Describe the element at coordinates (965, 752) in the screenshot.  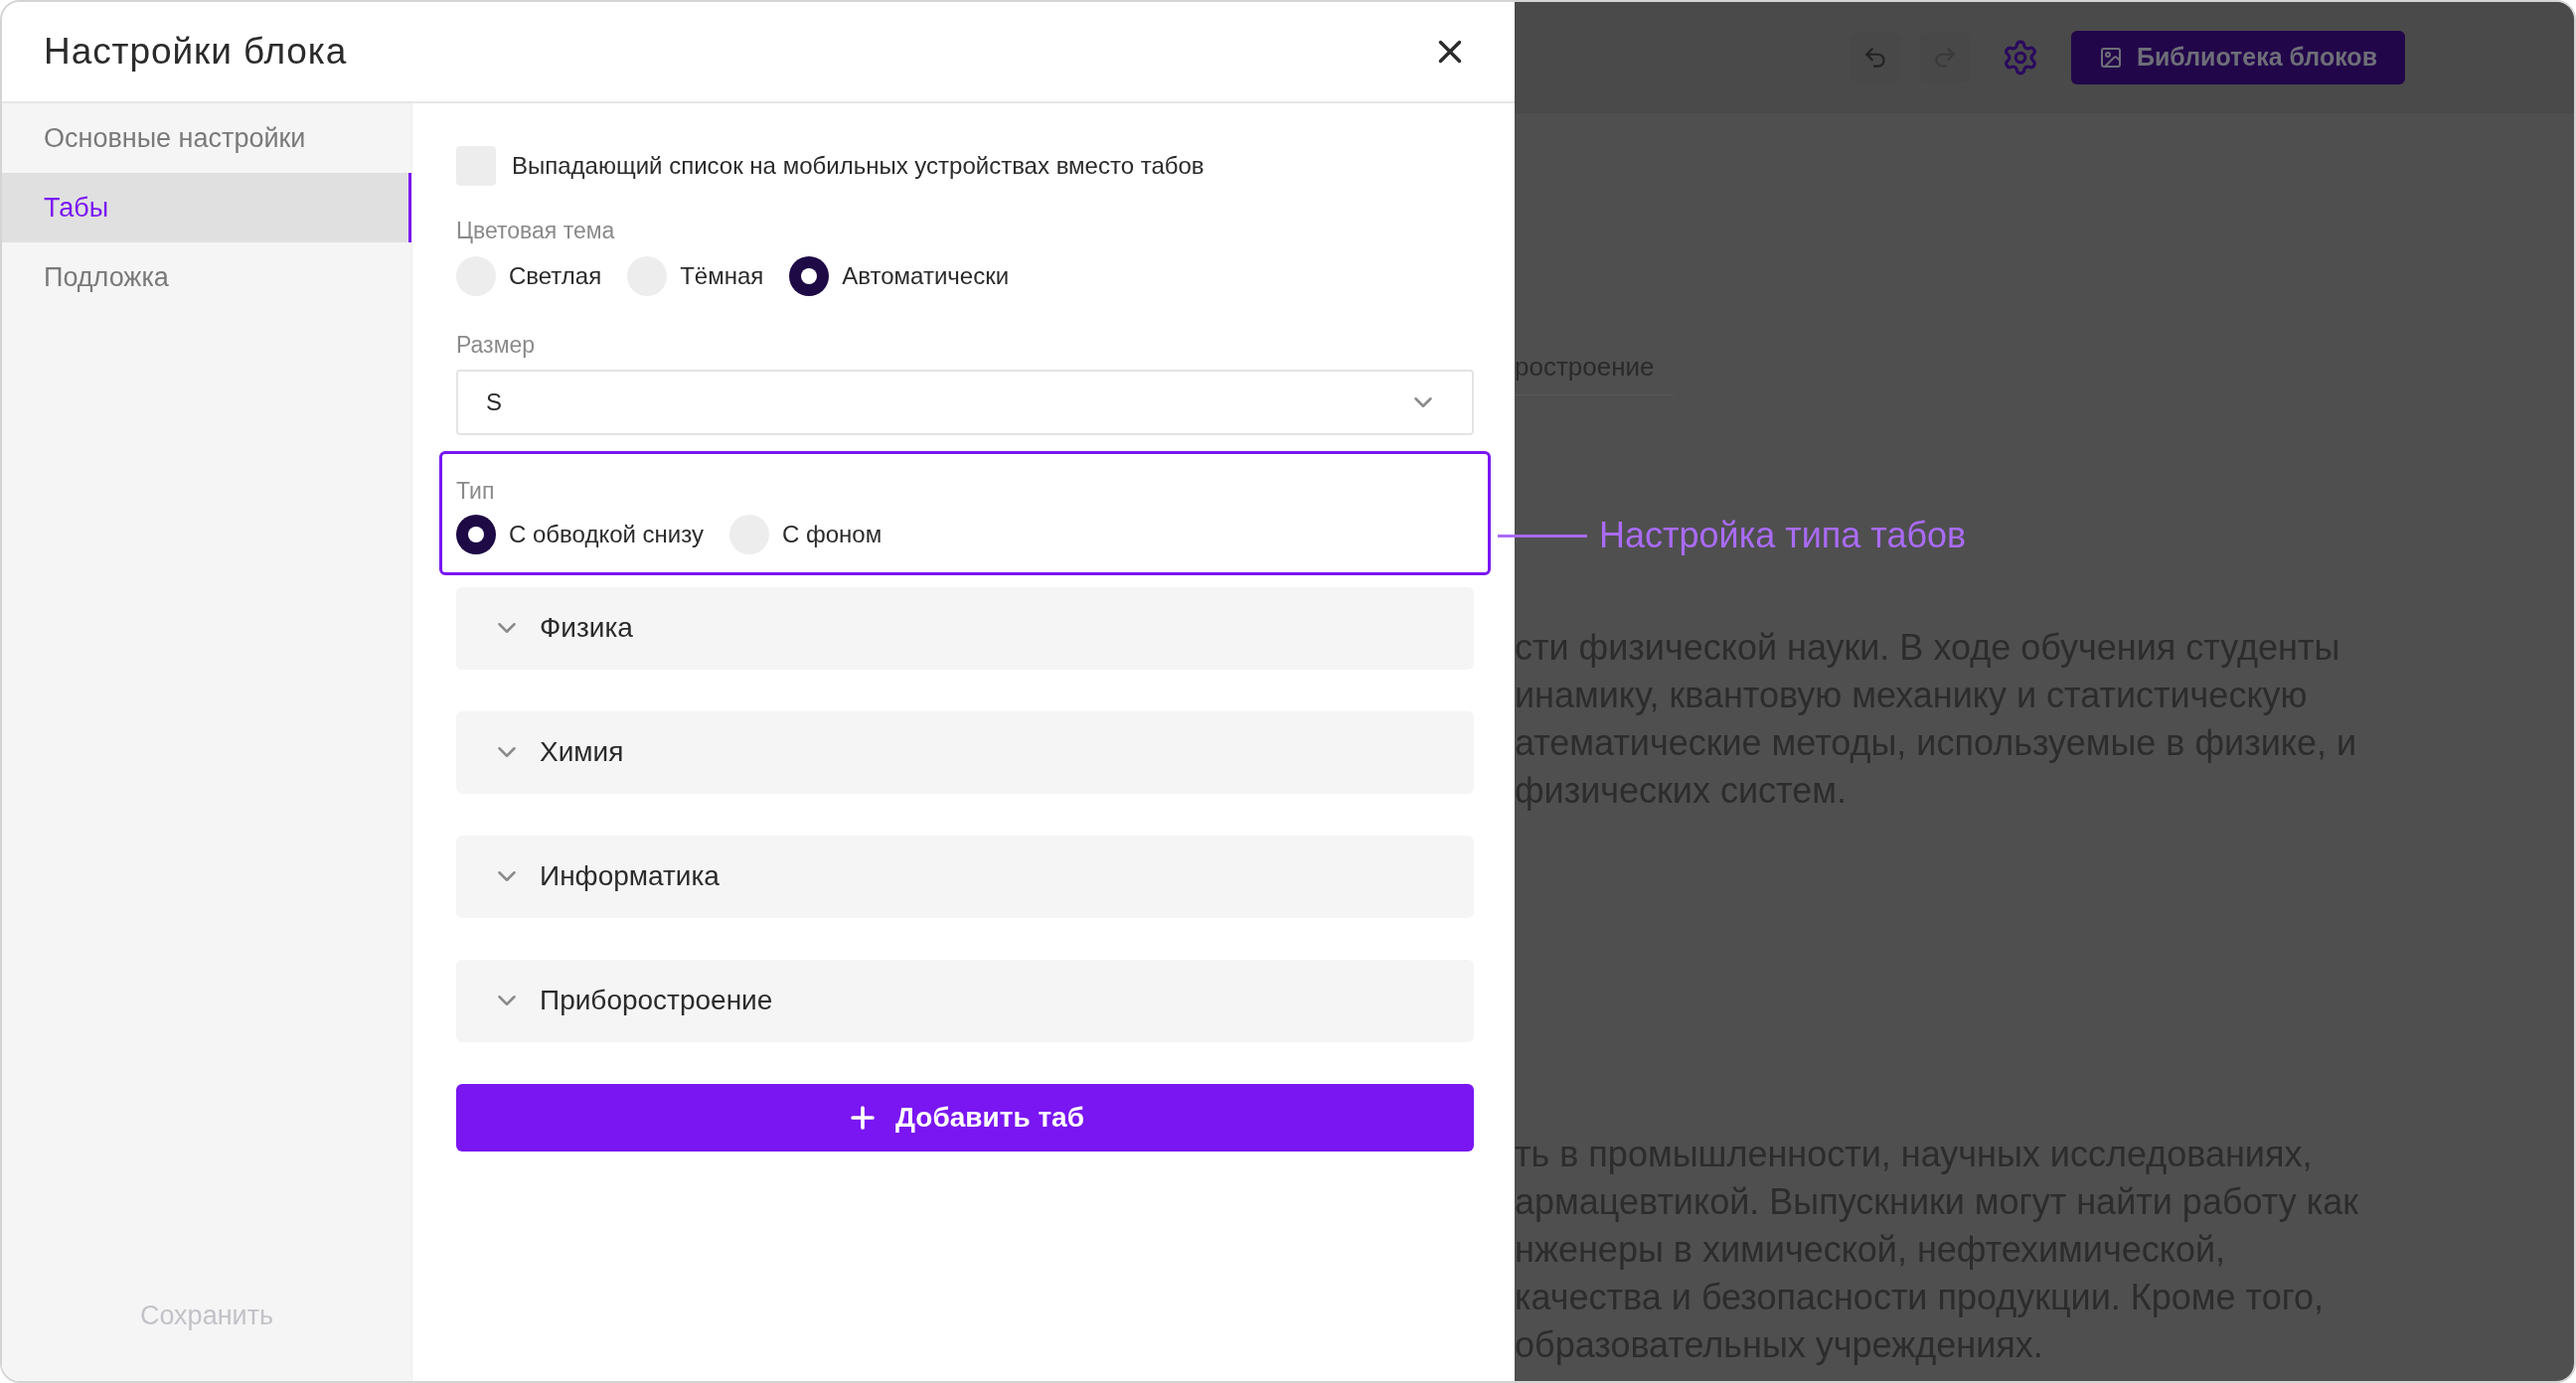
I see `tab-accordion: Химия` at that location.